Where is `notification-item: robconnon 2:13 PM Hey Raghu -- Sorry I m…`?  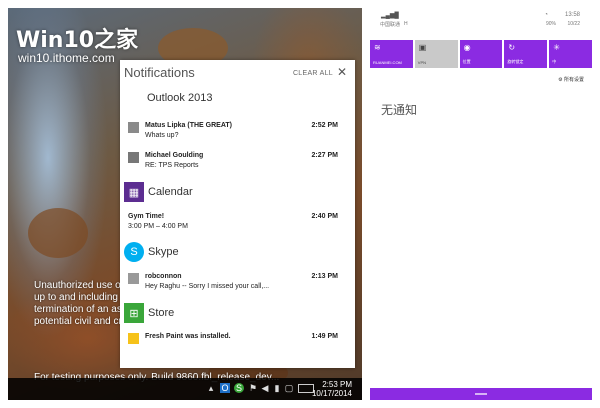
notification-item: robconnon 2:13 PM Hey Raghu -- Sorry I m… is located at coordinates (238, 281).